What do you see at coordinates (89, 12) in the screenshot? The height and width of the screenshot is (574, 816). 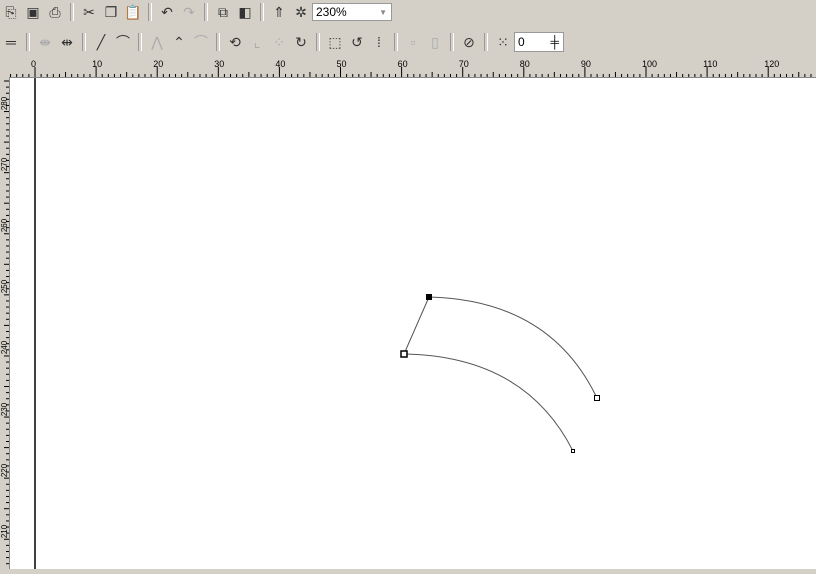 I see `cut-icon: ✂` at bounding box center [89, 12].